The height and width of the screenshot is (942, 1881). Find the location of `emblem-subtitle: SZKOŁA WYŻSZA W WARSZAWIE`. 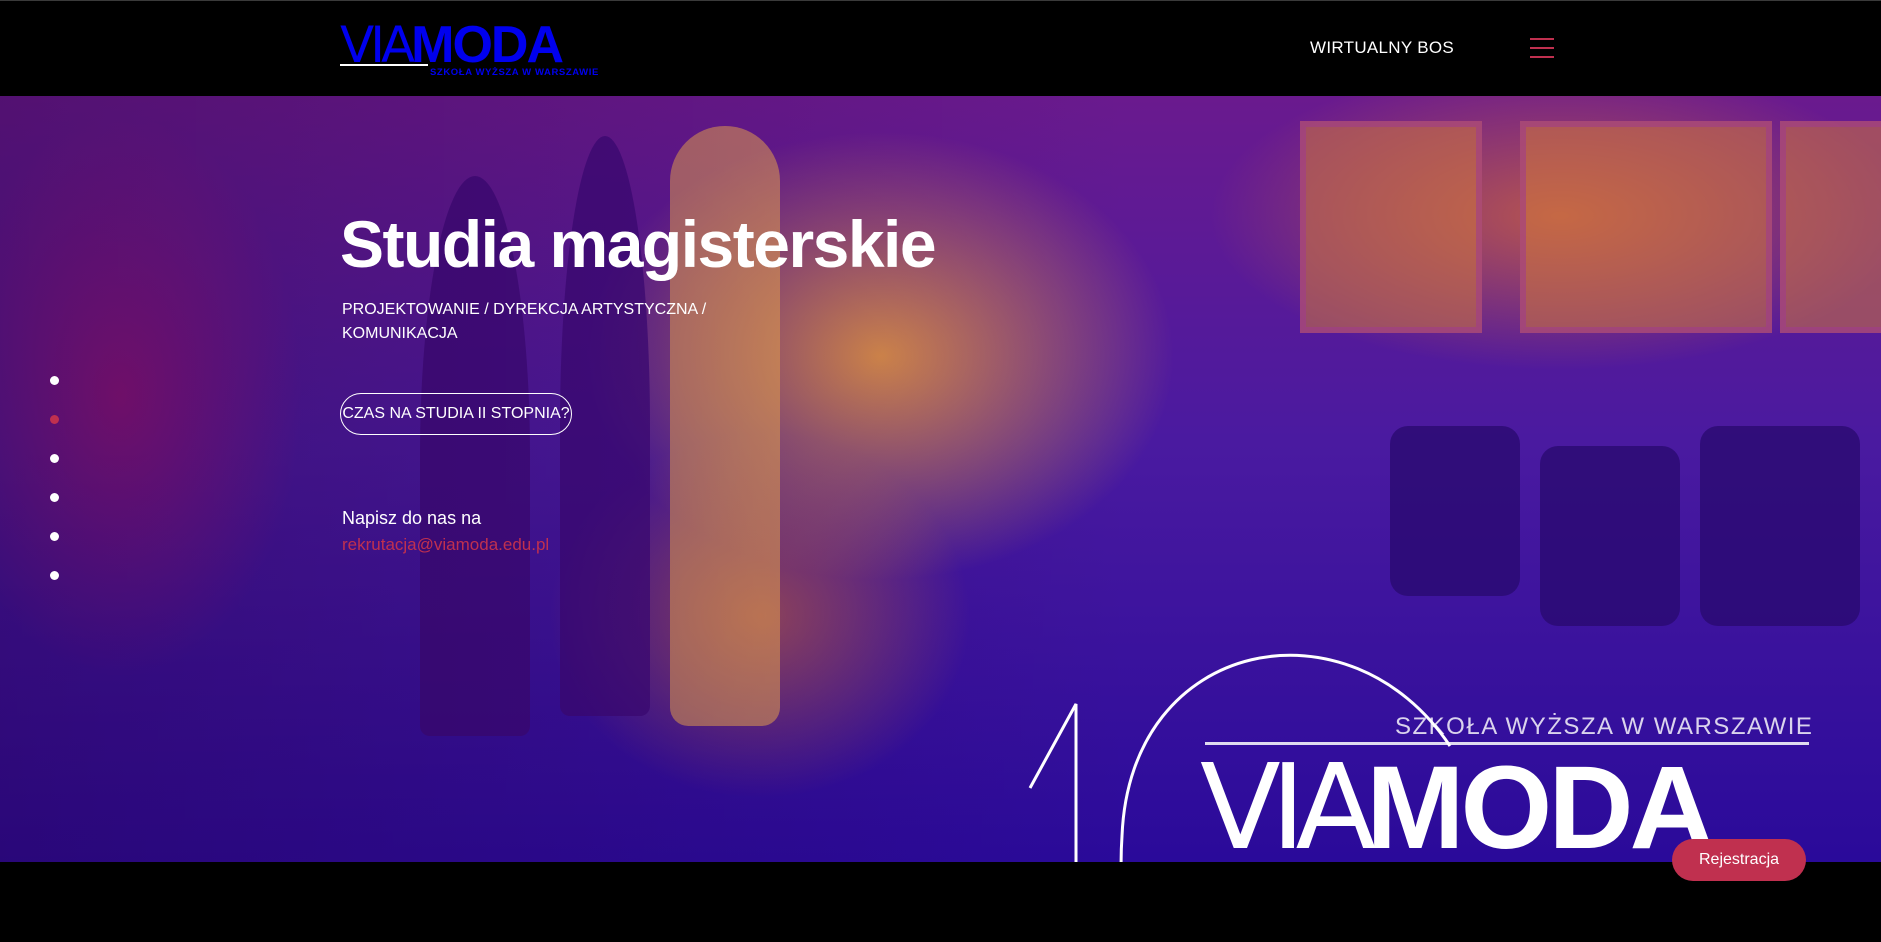

emblem-subtitle: SZKOŁA WYŻSZA W WARSZAWIE is located at coordinates (1604, 726).